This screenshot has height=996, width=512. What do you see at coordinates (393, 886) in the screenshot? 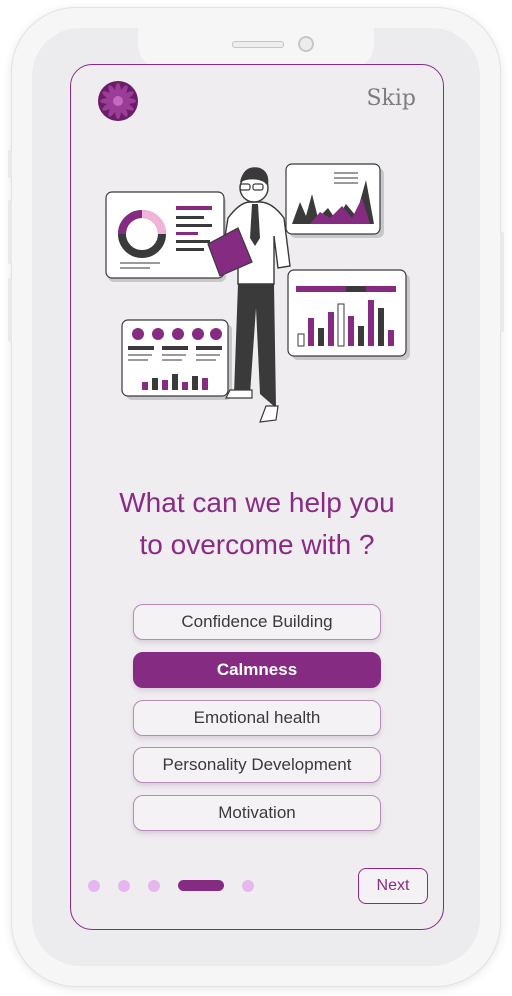
I see `next-button: Next` at bounding box center [393, 886].